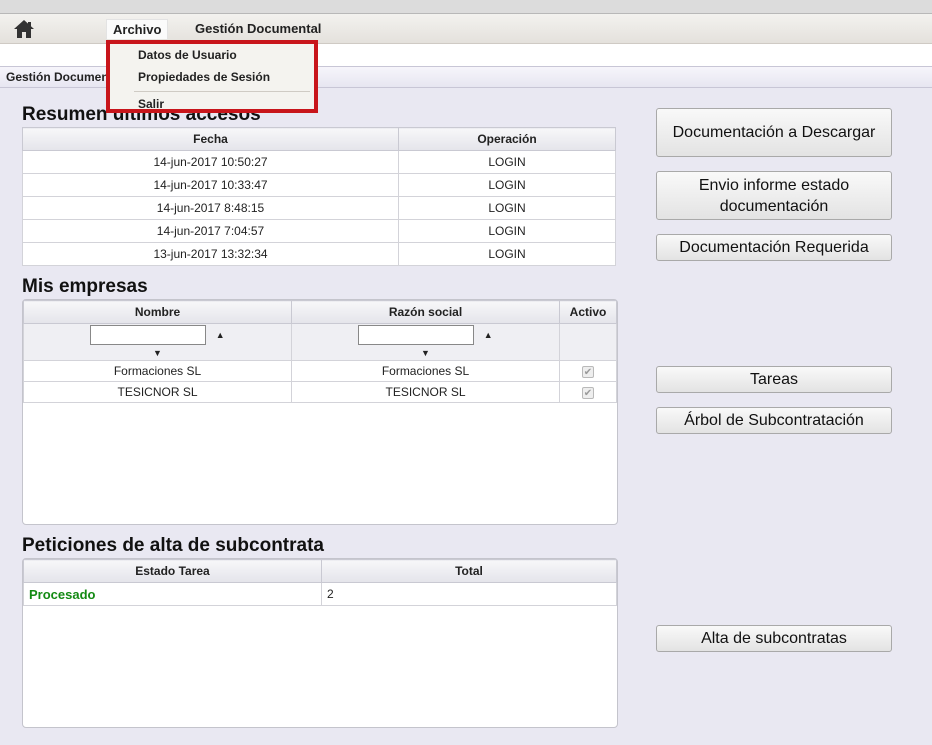  What do you see at coordinates (507, 139) in the screenshot?
I see `column-header-operacion: Operación` at bounding box center [507, 139].